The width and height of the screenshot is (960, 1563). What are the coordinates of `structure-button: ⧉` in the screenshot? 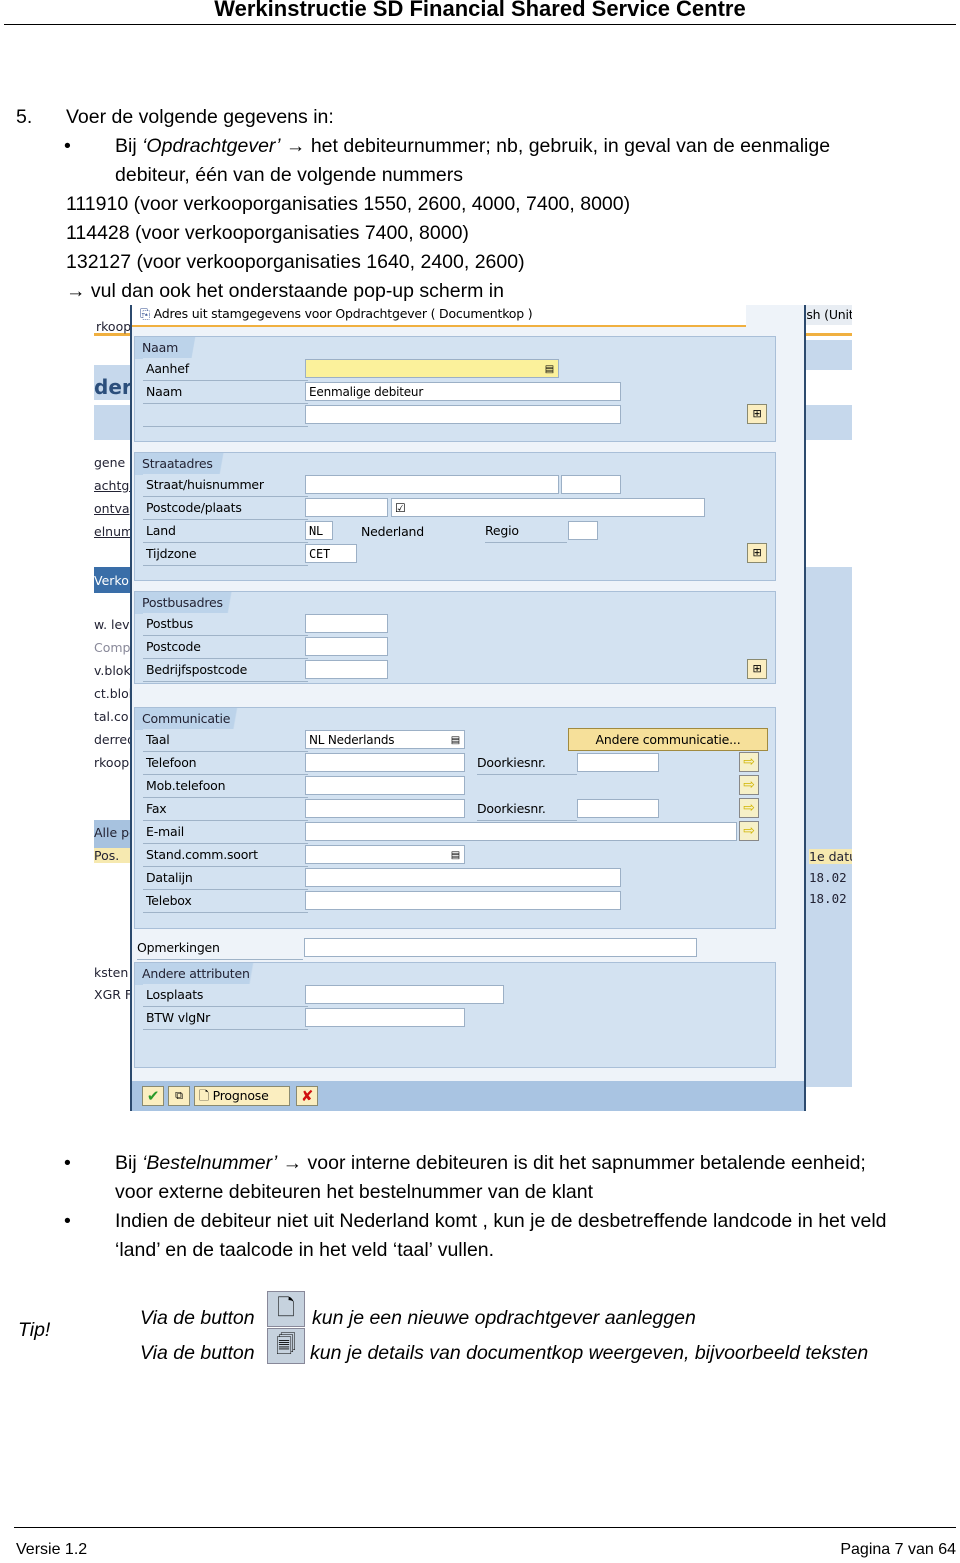 It's located at (179, 1096).